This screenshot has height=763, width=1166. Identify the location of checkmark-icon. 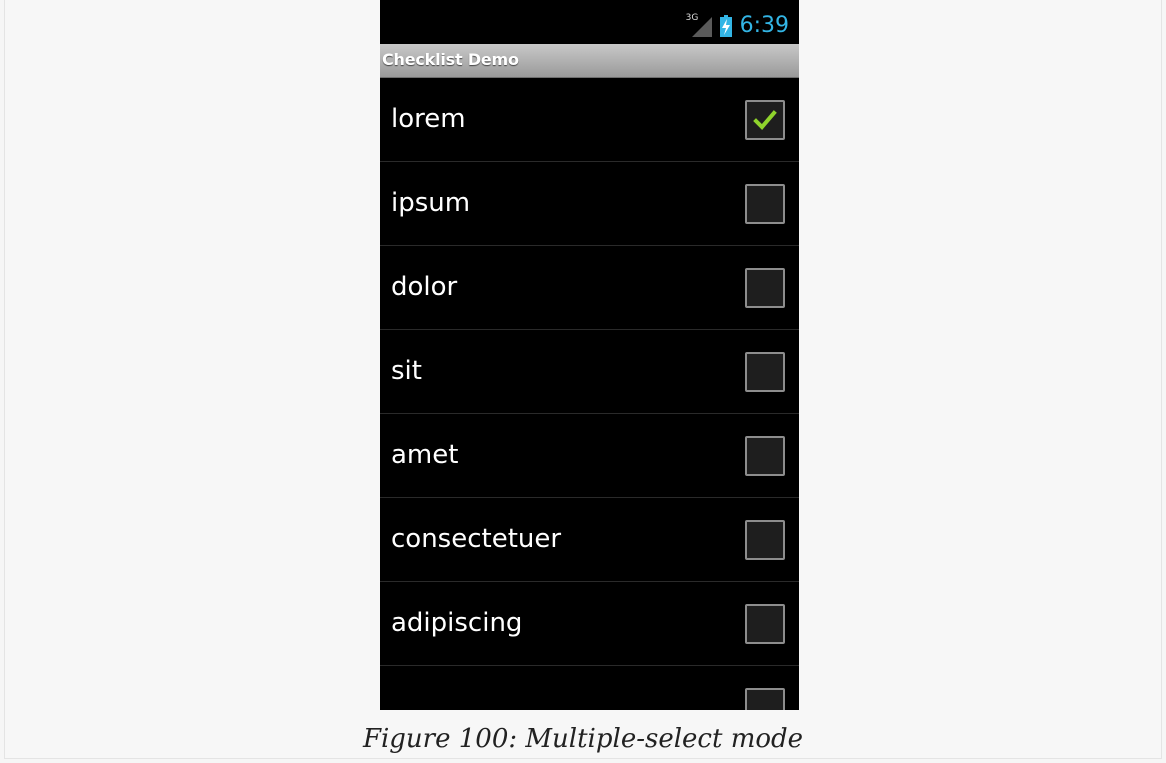
(765, 120).